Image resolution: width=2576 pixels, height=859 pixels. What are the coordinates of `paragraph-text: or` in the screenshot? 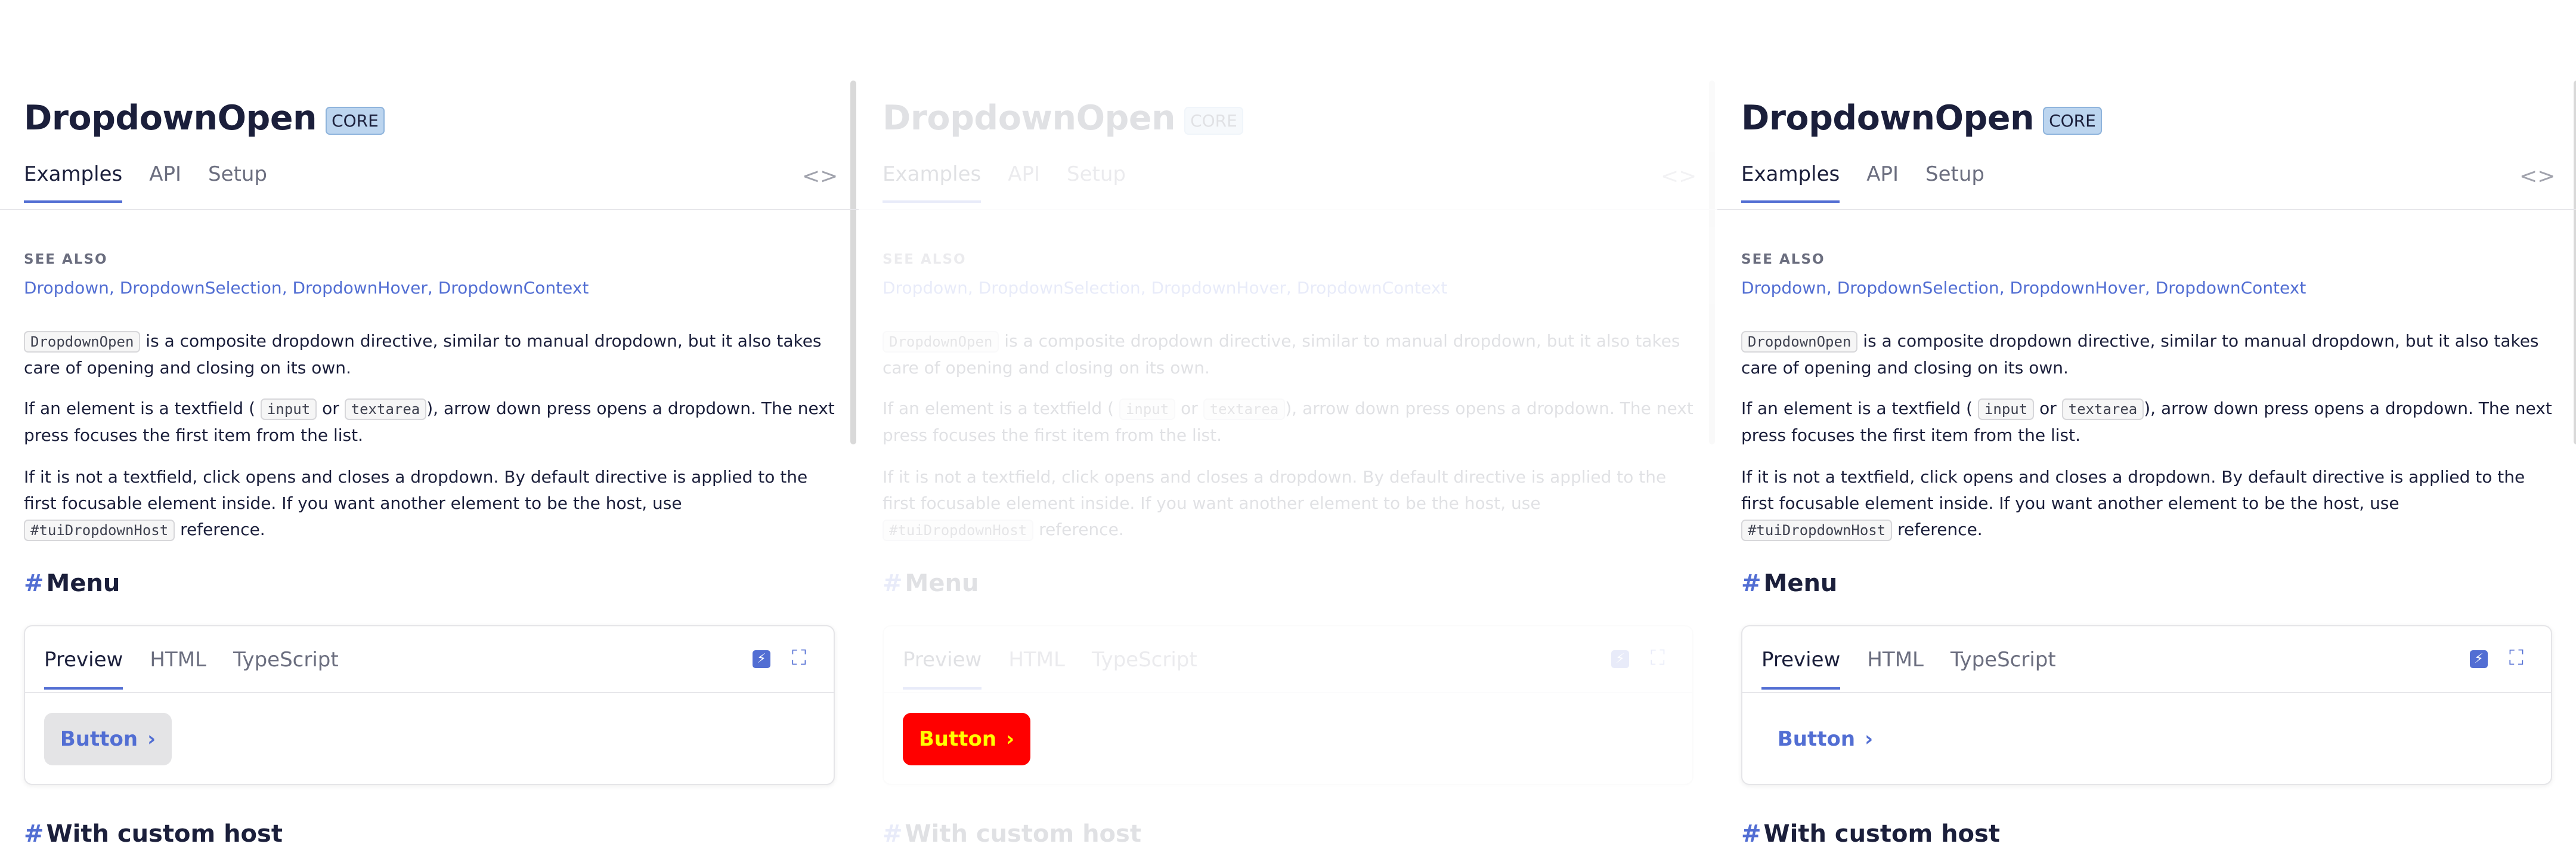 It's located at (331, 408).